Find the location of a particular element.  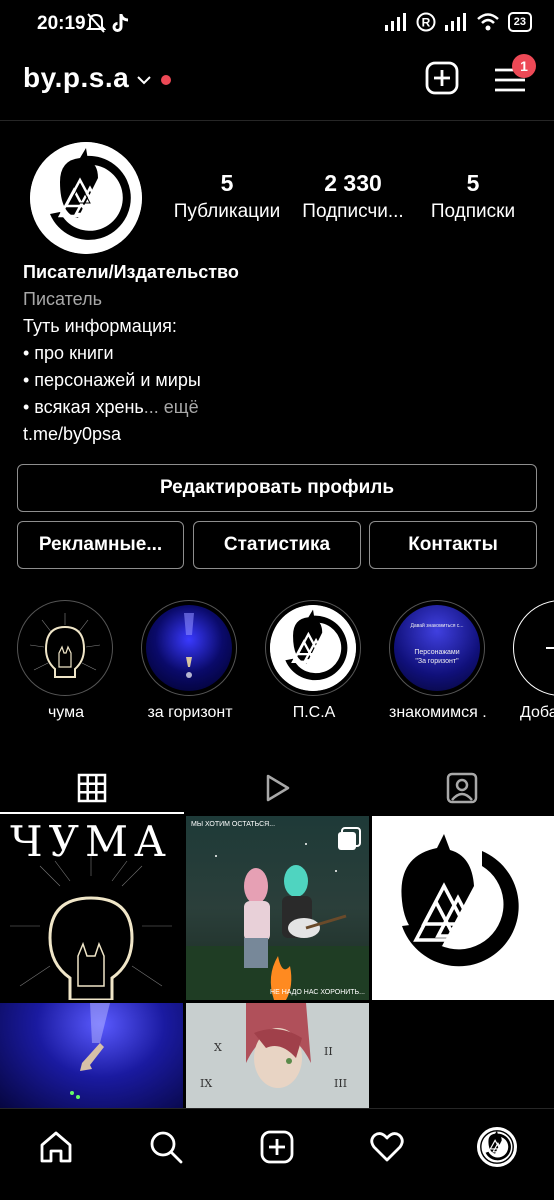

add-post-button is located at coordinates (442, 78).